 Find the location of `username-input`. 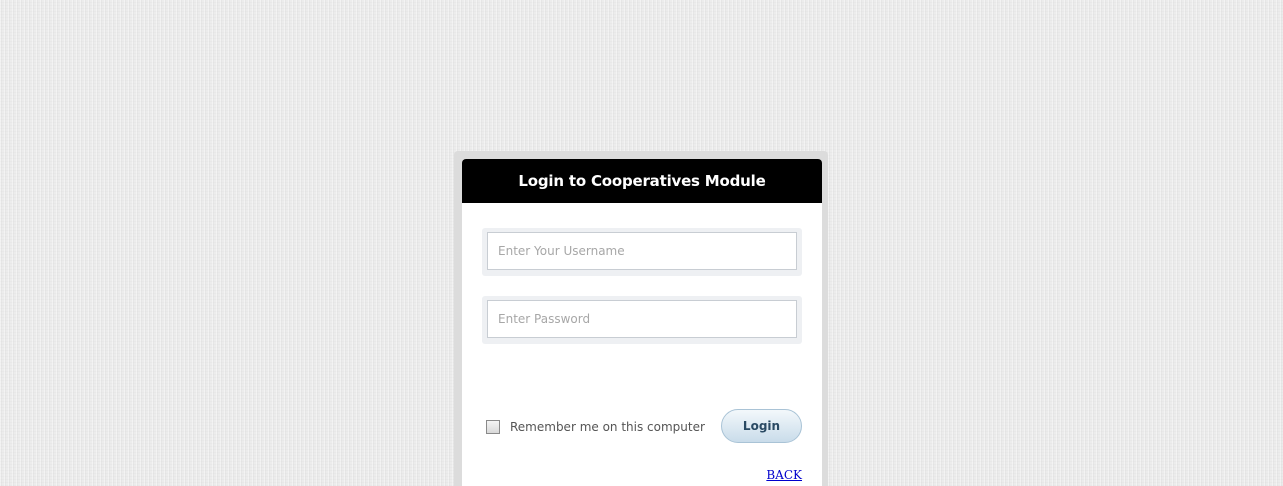

username-input is located at coordinates (642, 251).